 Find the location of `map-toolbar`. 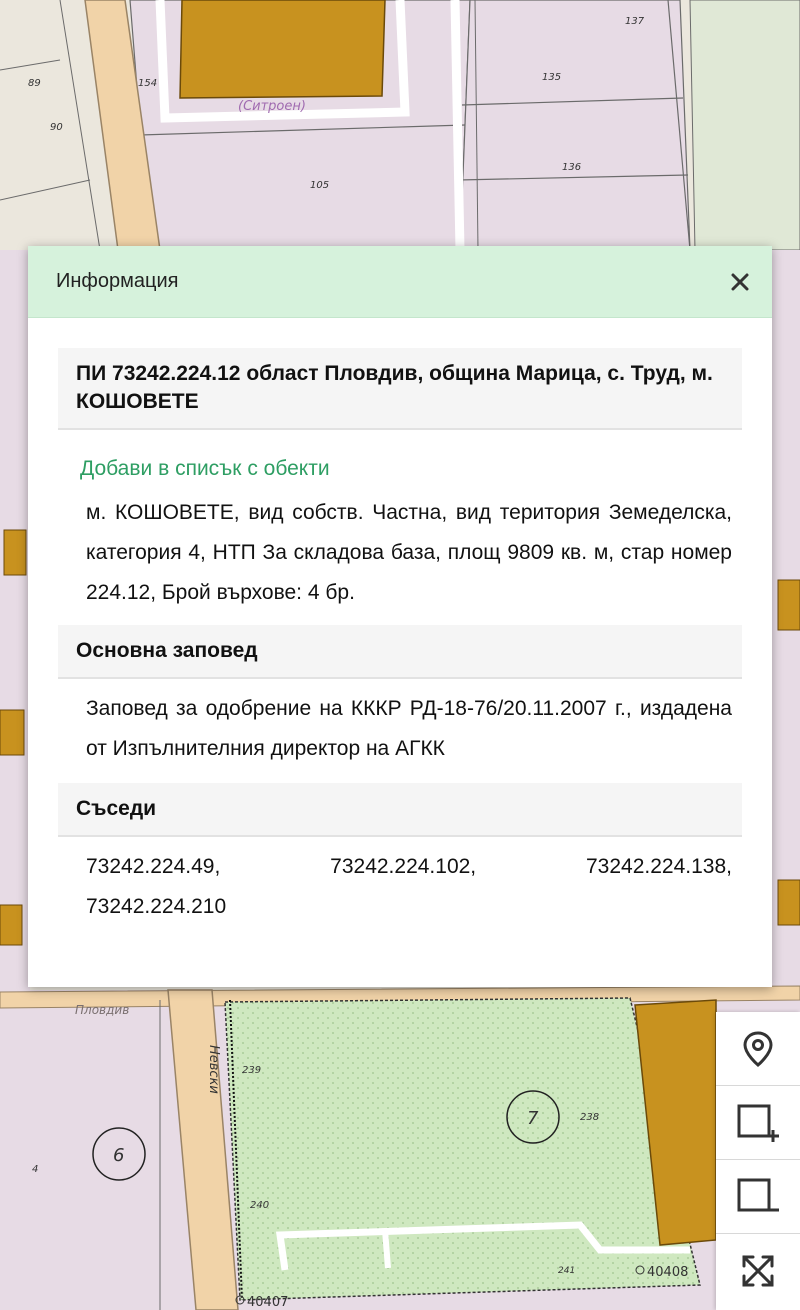

map-toolbar is located at coordinates (758, 1161).